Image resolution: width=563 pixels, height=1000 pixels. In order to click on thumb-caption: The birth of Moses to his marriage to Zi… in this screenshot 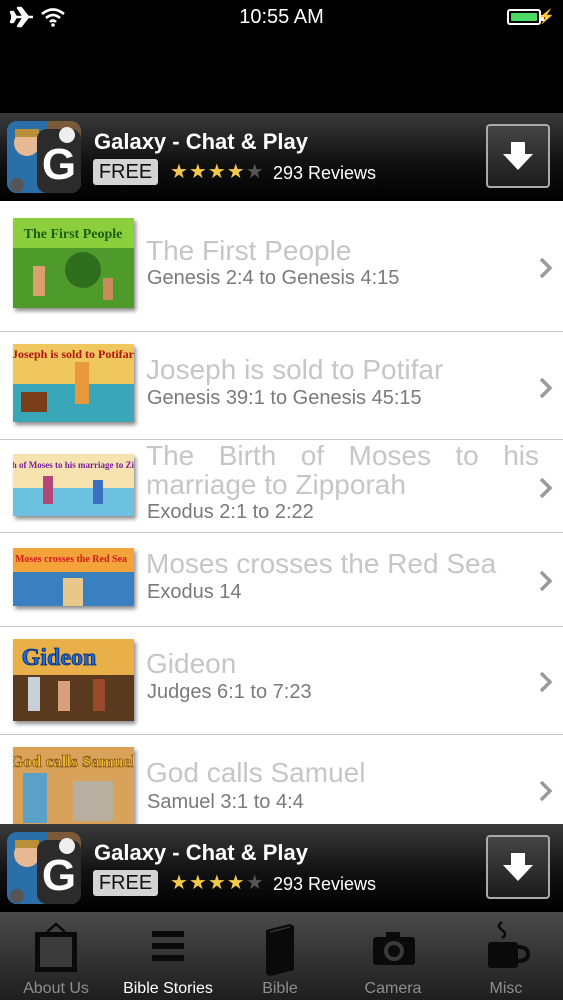, I will do `click(73, 465)`.